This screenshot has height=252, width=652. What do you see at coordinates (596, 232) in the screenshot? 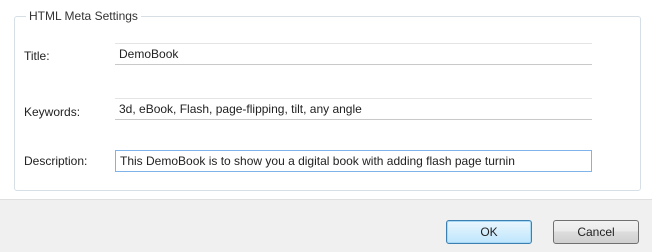
I see `cancel-button: Cancel` at bounding box center [596, 232].